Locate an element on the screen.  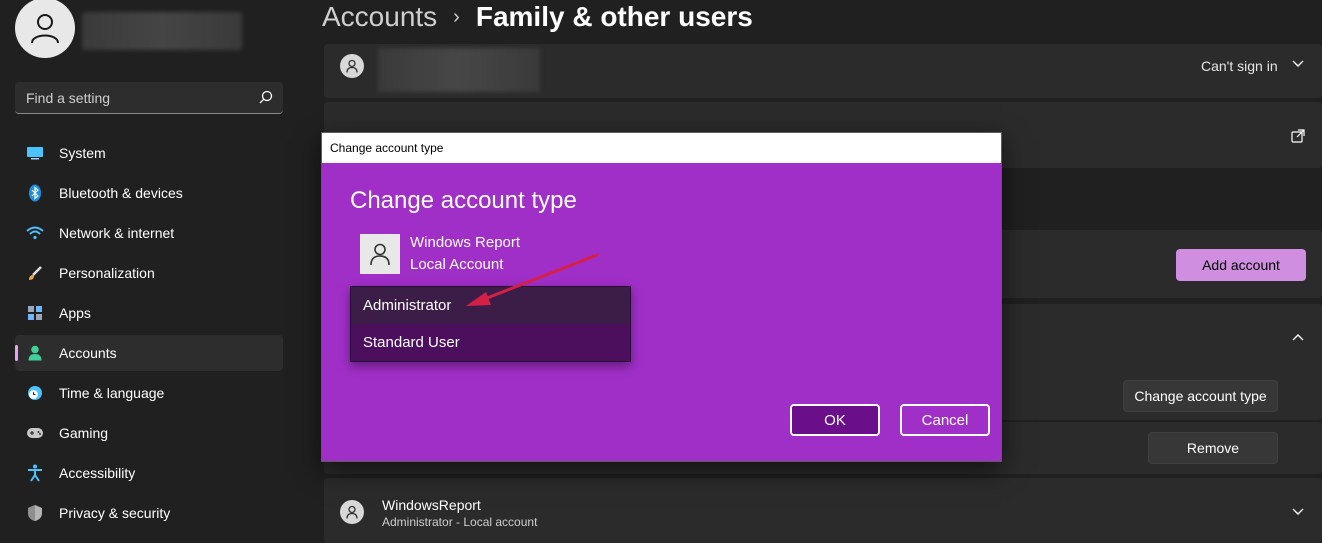
sidebar-item-label: Accounts is located at coordinates (88, 353).